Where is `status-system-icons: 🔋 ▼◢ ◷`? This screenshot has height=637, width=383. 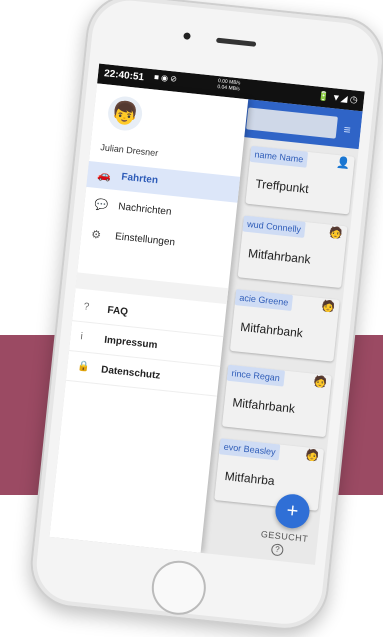 status-system-icons: 🔋 ▼◢ ◷ is located at coordinates (338, 97).